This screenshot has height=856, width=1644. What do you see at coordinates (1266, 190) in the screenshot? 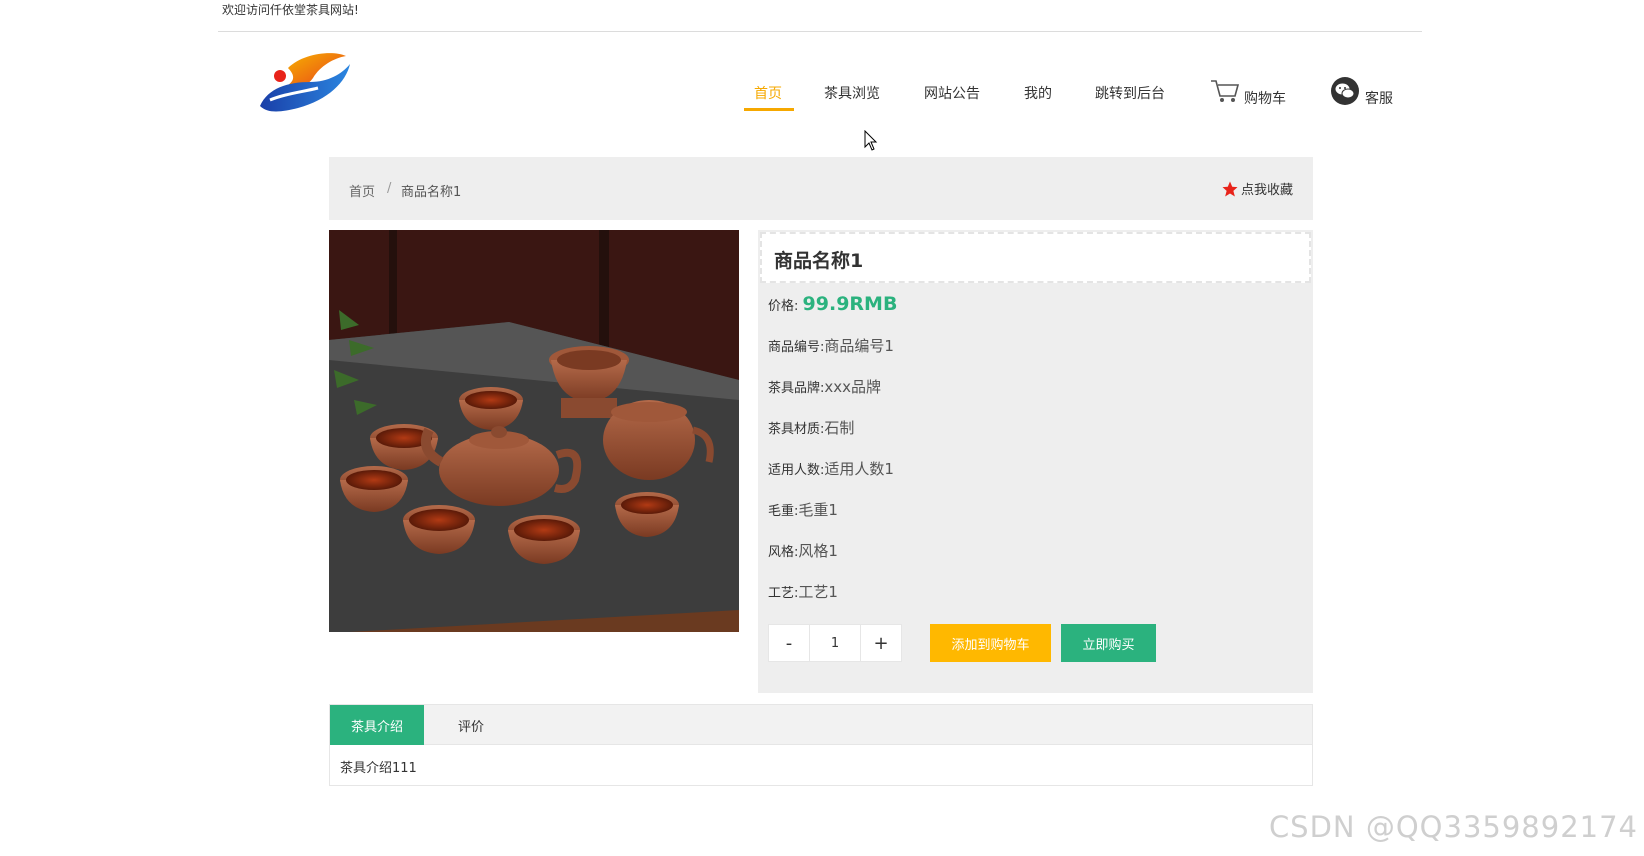
I see `favorite-label: 点我收藏` at bounding box center [1266, 190].